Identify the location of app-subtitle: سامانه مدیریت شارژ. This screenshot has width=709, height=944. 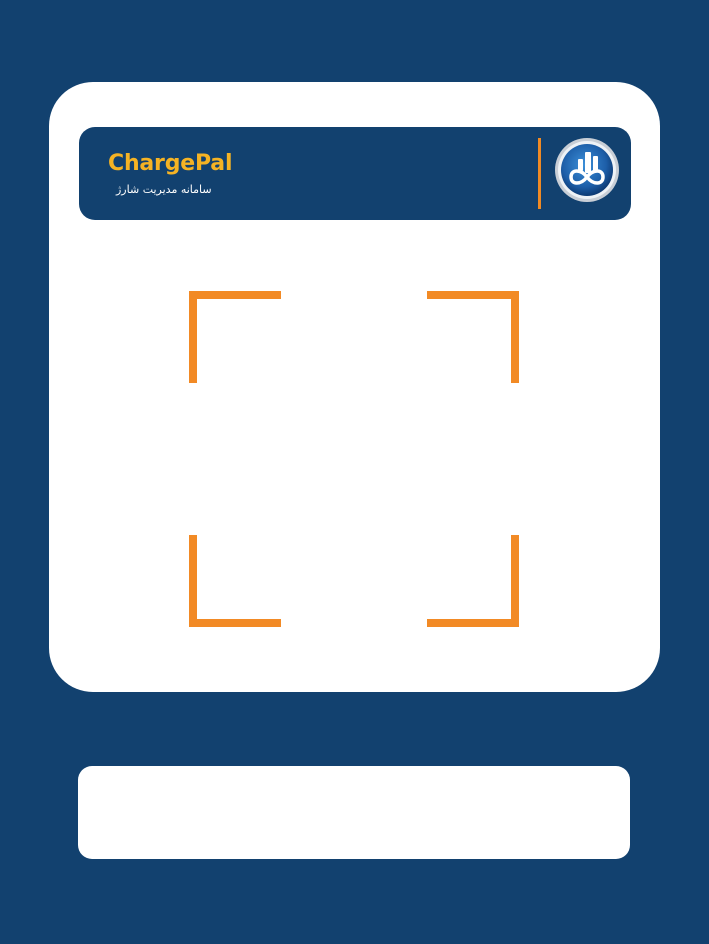
(164, 189).